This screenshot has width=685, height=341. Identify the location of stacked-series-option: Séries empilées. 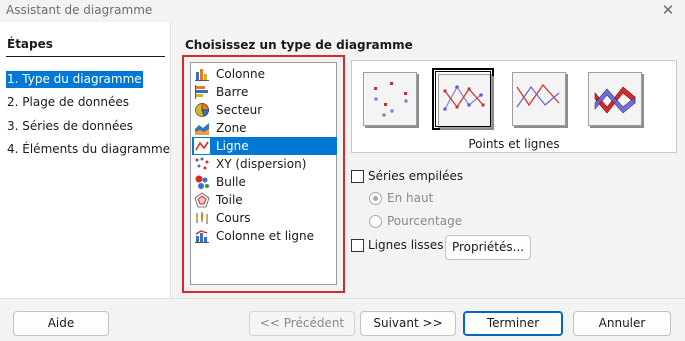
(407, 176).